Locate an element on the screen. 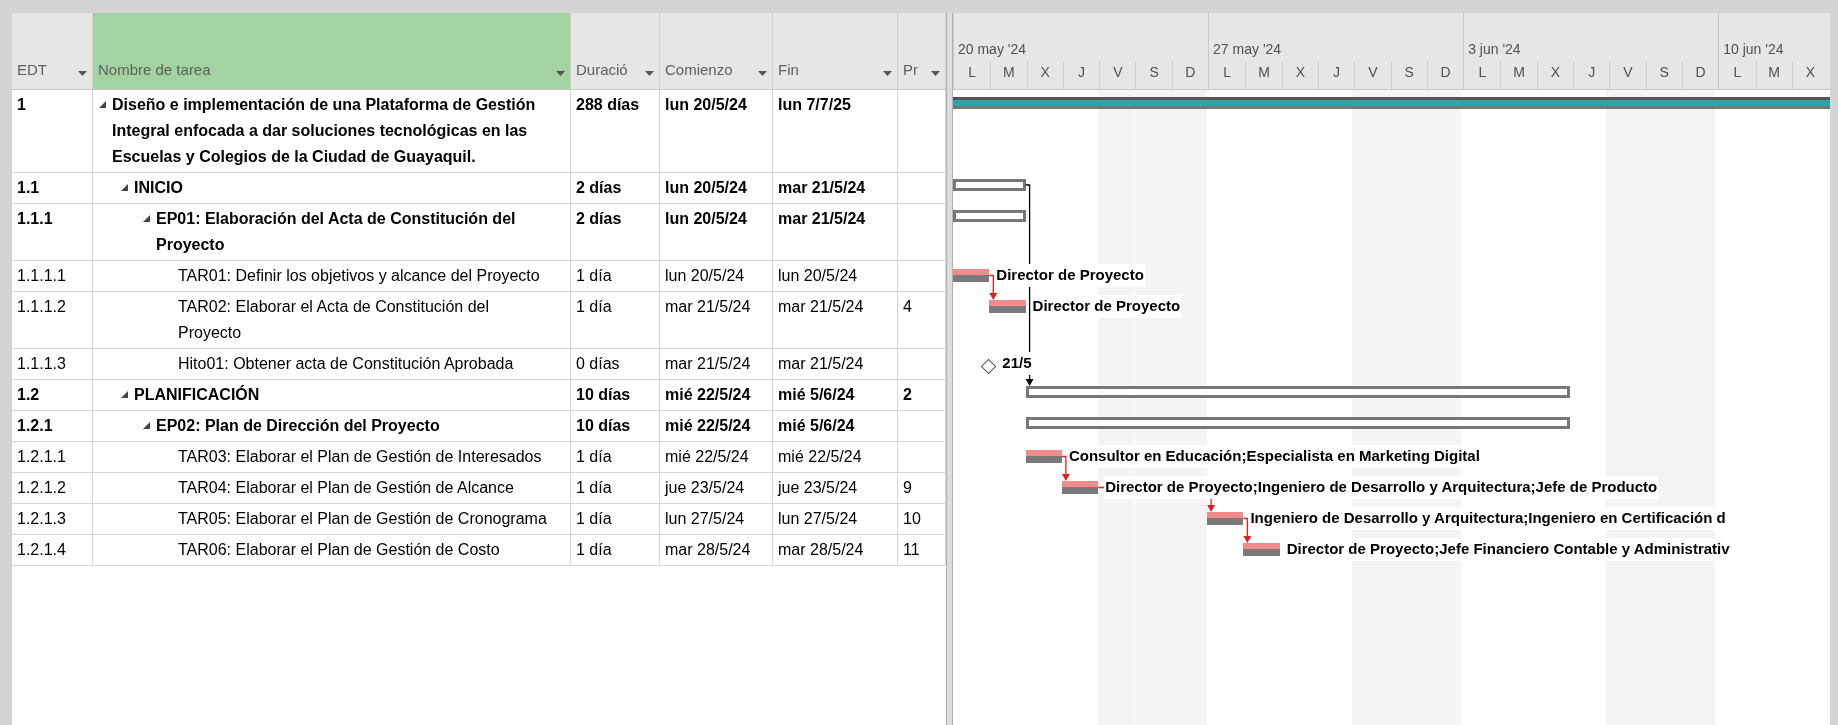 The height and width of the screenshot is (725, 1838). week-label: 27 may '24 is located at coordinates (1247, 49).